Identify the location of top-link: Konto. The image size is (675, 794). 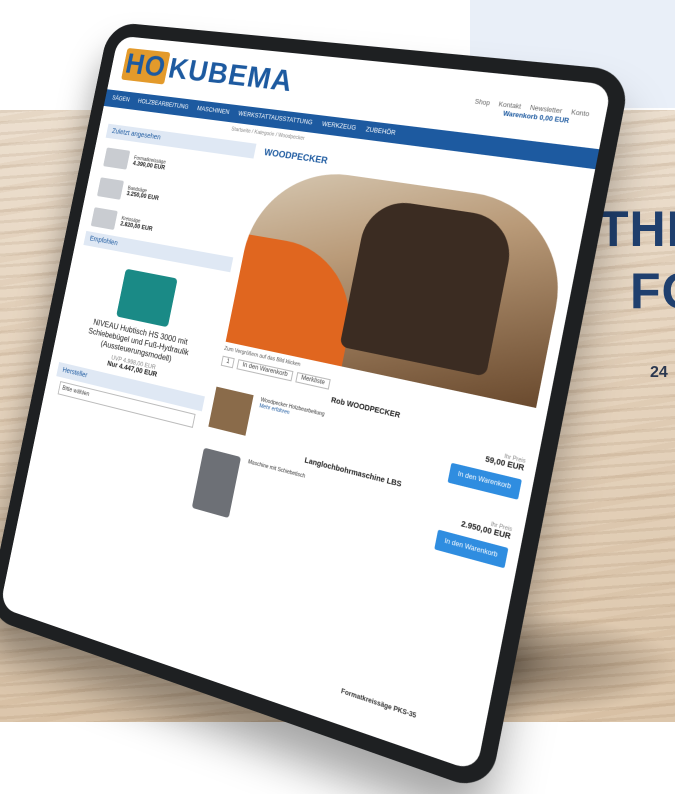
(579, 114).